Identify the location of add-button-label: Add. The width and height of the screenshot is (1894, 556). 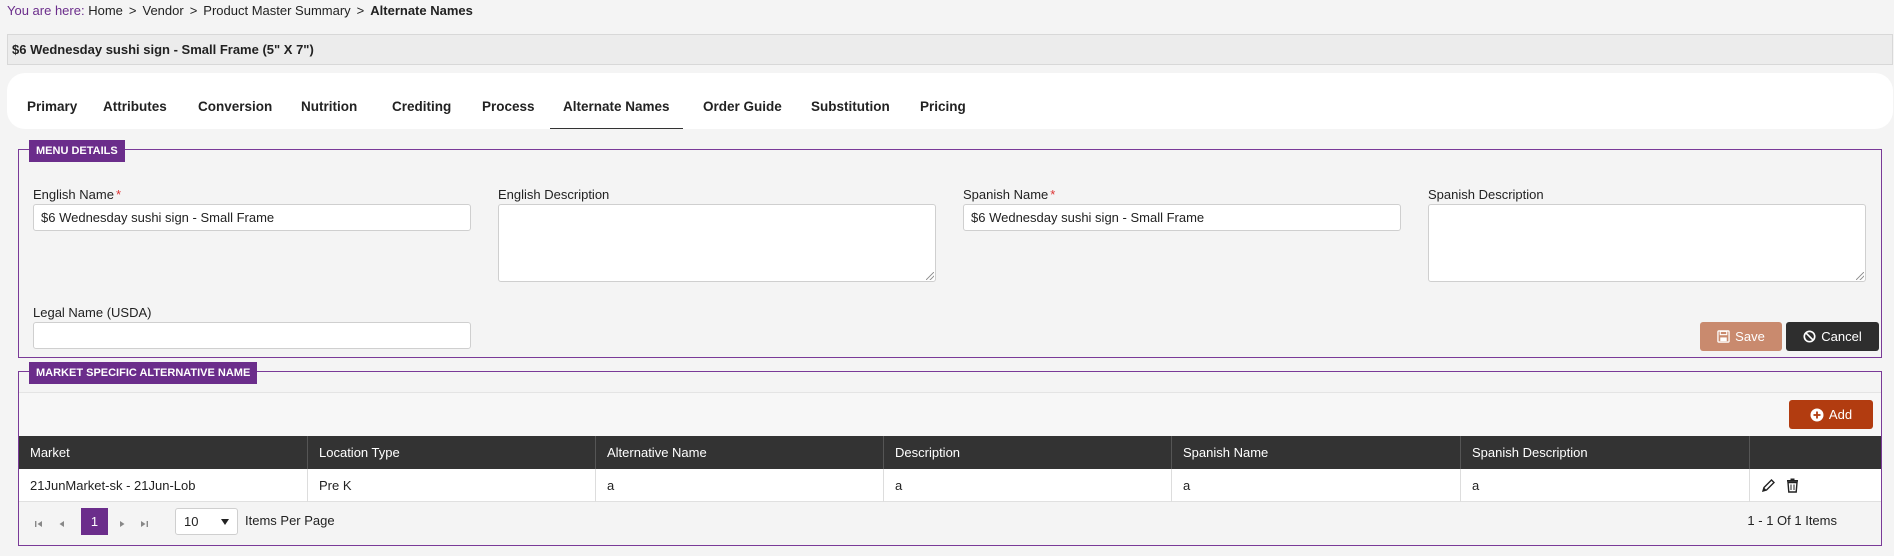
(1840, 414).